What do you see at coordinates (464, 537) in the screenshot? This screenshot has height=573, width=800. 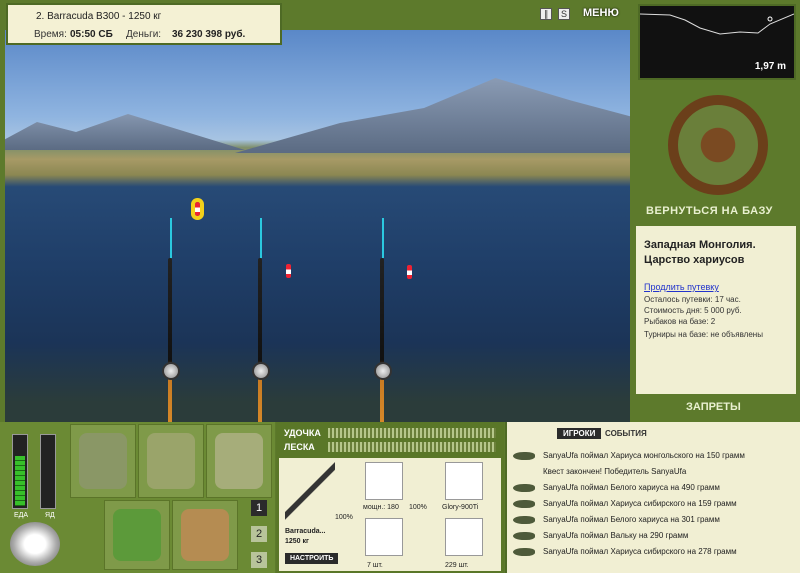 I see `bait-slot` at bounding box center [464, 537].